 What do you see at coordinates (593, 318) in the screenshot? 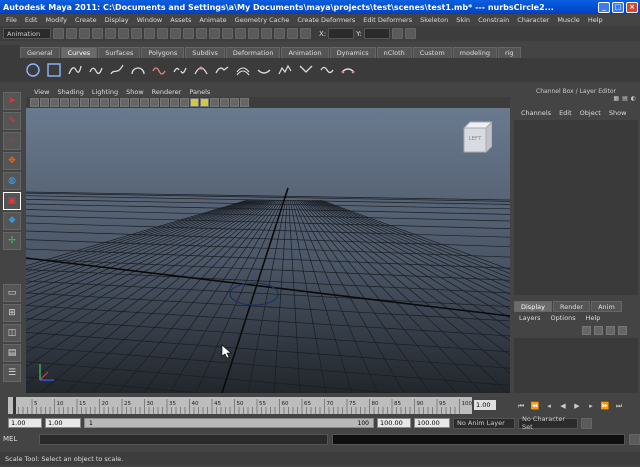
I see `layer-menu-help: Help` at bounding box center [593, 318].